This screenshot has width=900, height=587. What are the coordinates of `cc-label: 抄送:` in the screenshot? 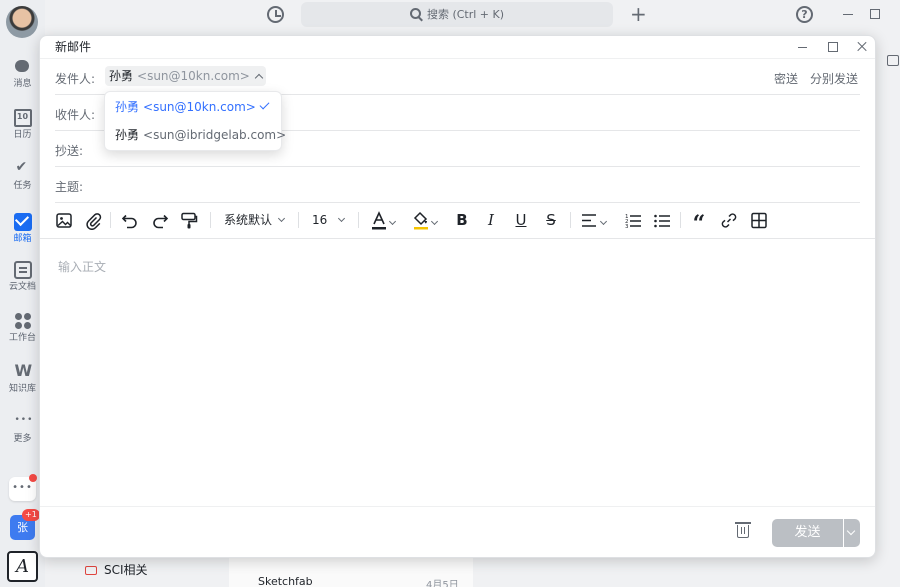 It's located at (69, 151).